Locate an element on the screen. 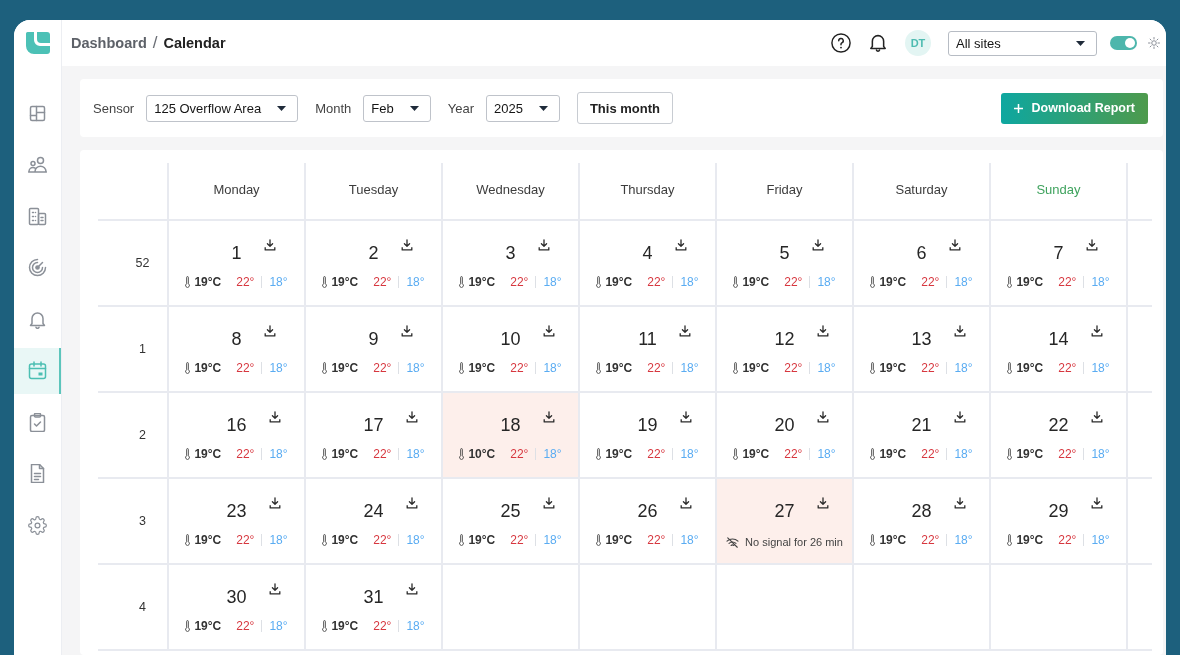 The image size is (1180, 655). buildings-icon is located at coordinates (37, 216).